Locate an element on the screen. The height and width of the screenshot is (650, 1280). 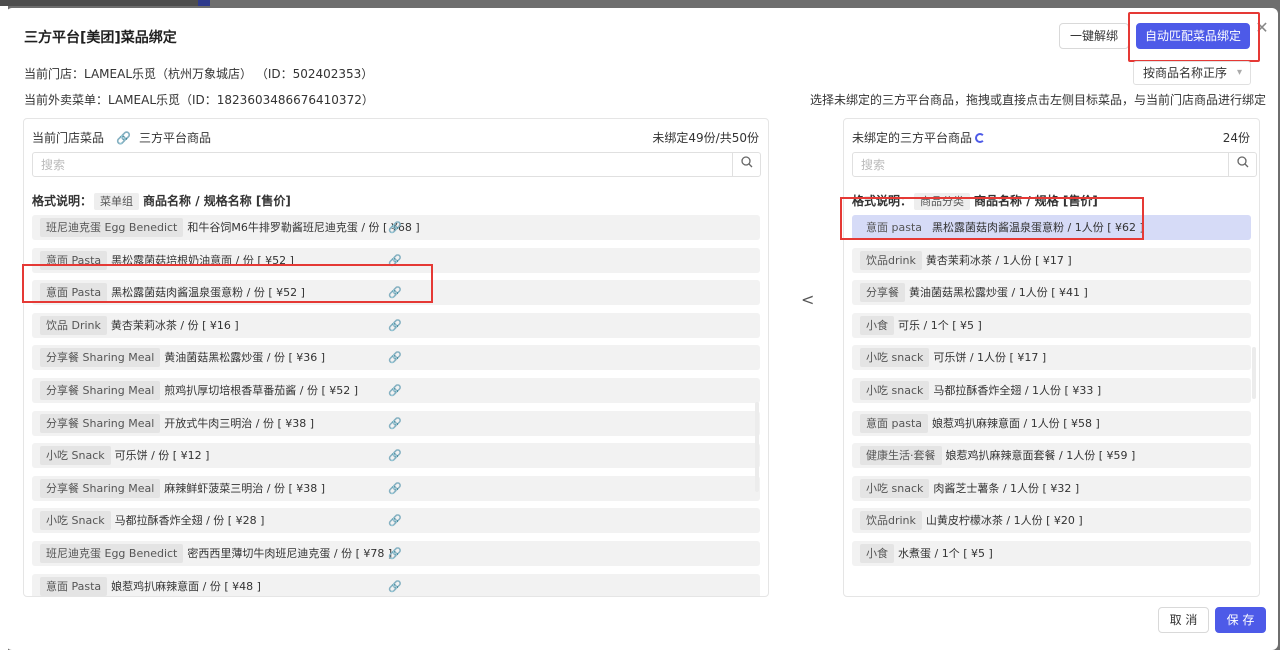
category-tag: 分享餐 is located at coordinates (882, 293).